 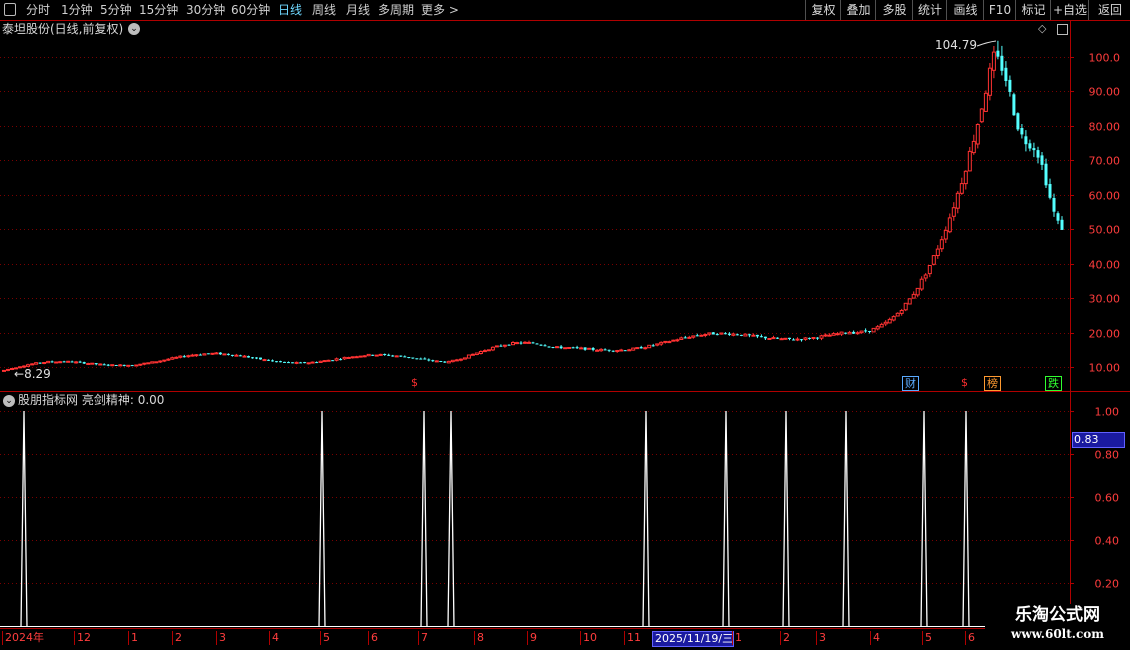 I want to click on event-marker-3: 榜, so click(x=992, y=383).